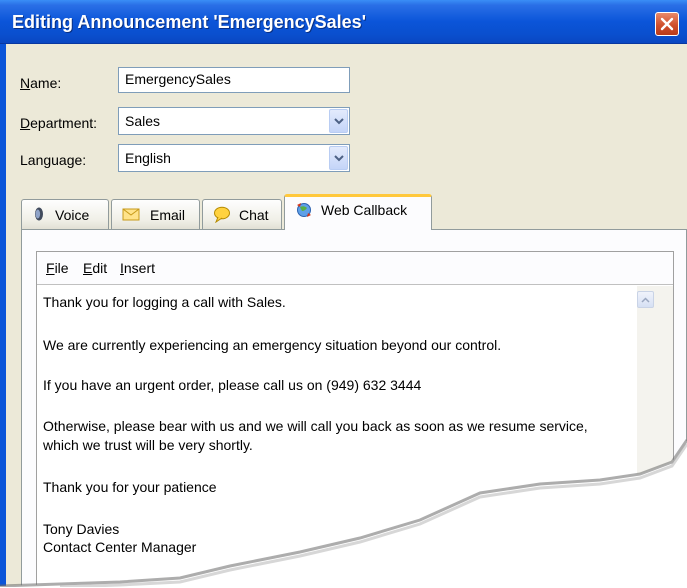  Describe the element at coordinates (131, 214) in the screenshot. I see `envelope-icon` at that location.